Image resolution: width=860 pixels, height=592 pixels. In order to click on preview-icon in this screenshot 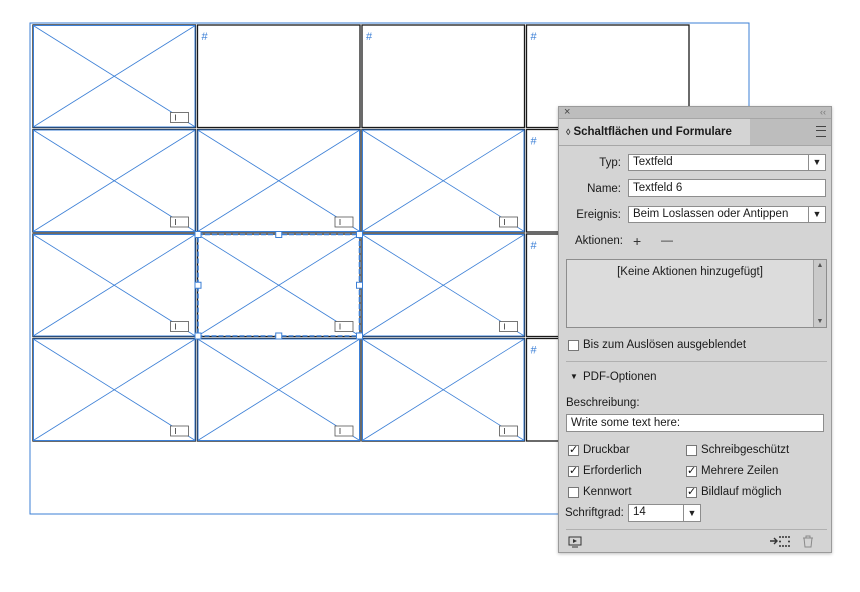, I will do `click(575, 542)`.